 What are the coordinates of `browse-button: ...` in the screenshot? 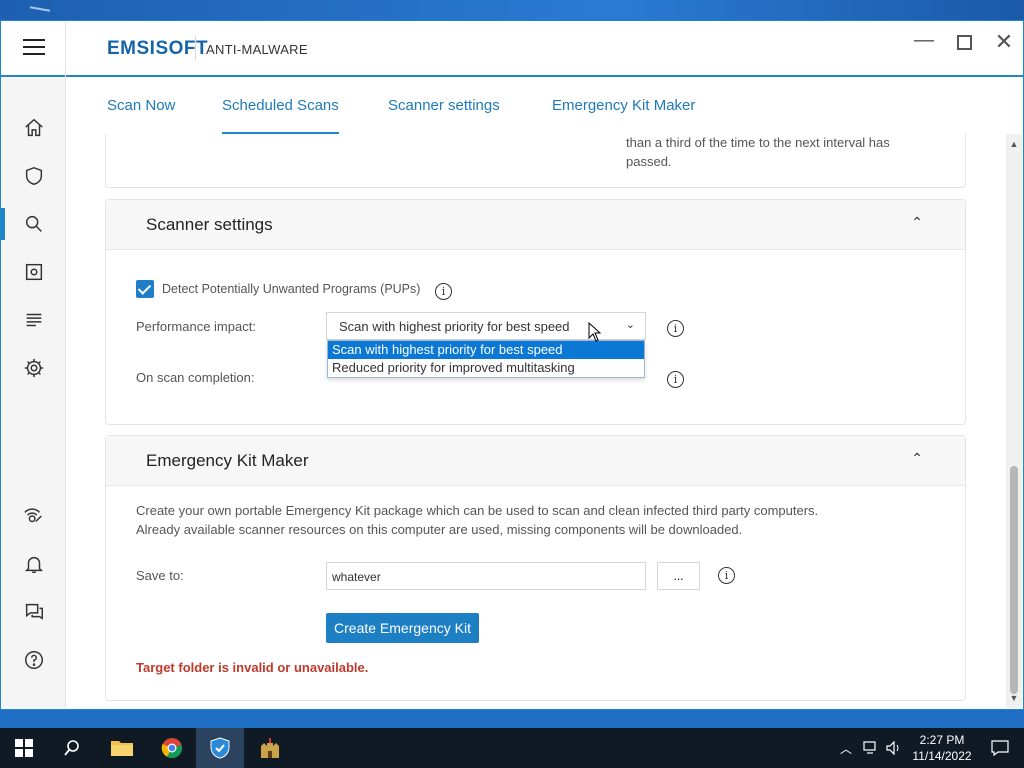 It's located at (678, 576).